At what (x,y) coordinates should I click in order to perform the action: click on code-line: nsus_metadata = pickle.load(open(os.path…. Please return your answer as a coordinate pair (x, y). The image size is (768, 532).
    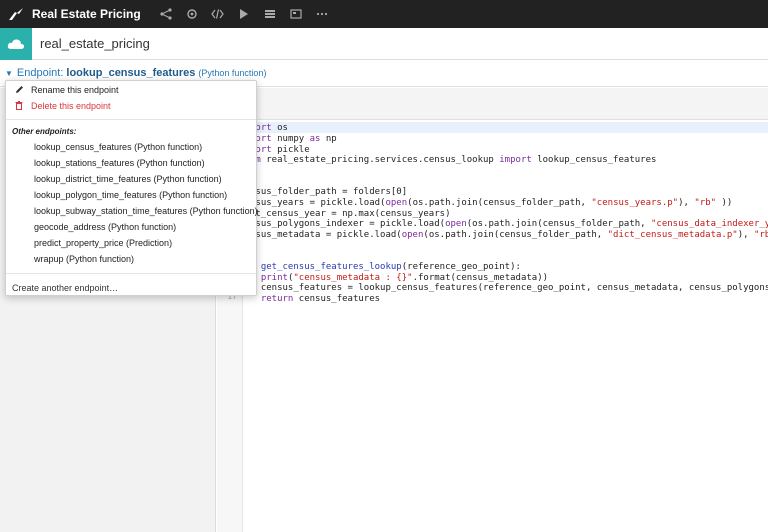
    Looking at the image, I should click on (509, 235).